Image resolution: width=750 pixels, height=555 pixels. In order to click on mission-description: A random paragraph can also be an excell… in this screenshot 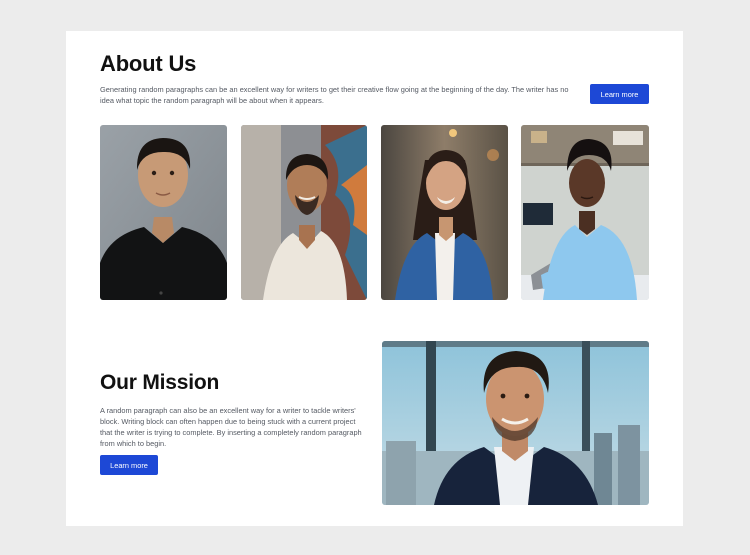, I will do `click(231, 427)`.